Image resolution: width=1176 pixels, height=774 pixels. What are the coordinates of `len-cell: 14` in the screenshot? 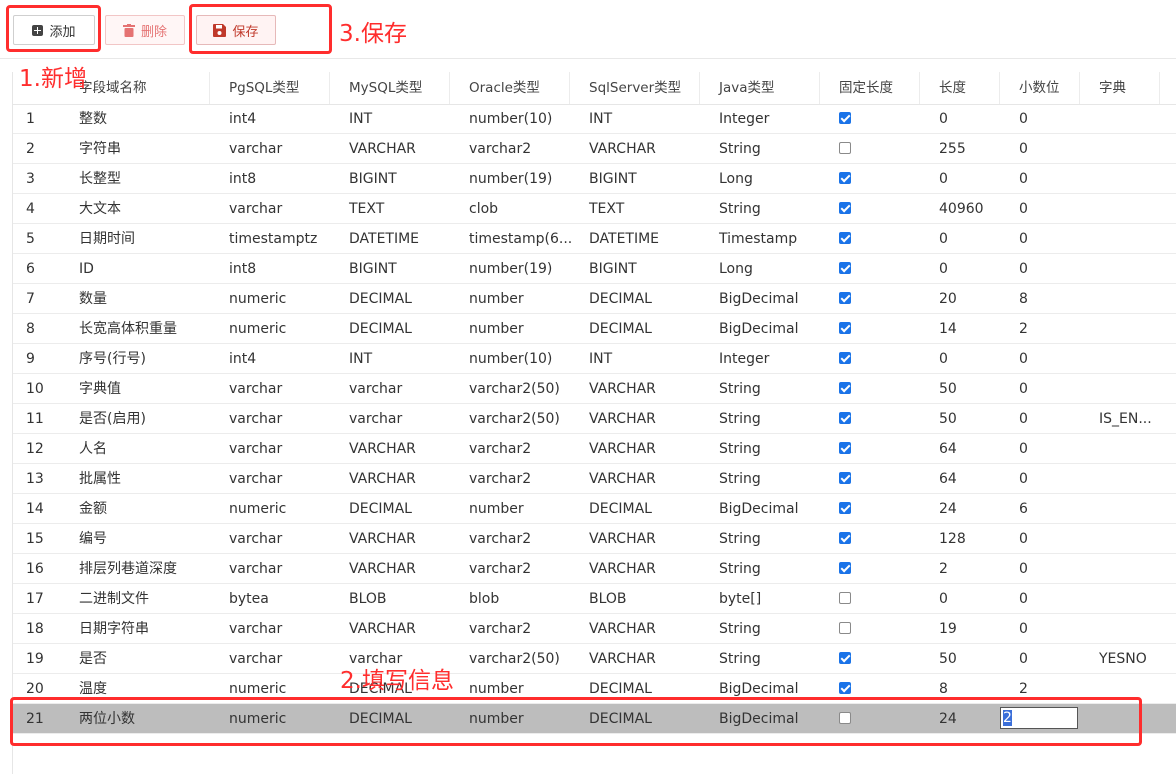 It's located at (967, 329).